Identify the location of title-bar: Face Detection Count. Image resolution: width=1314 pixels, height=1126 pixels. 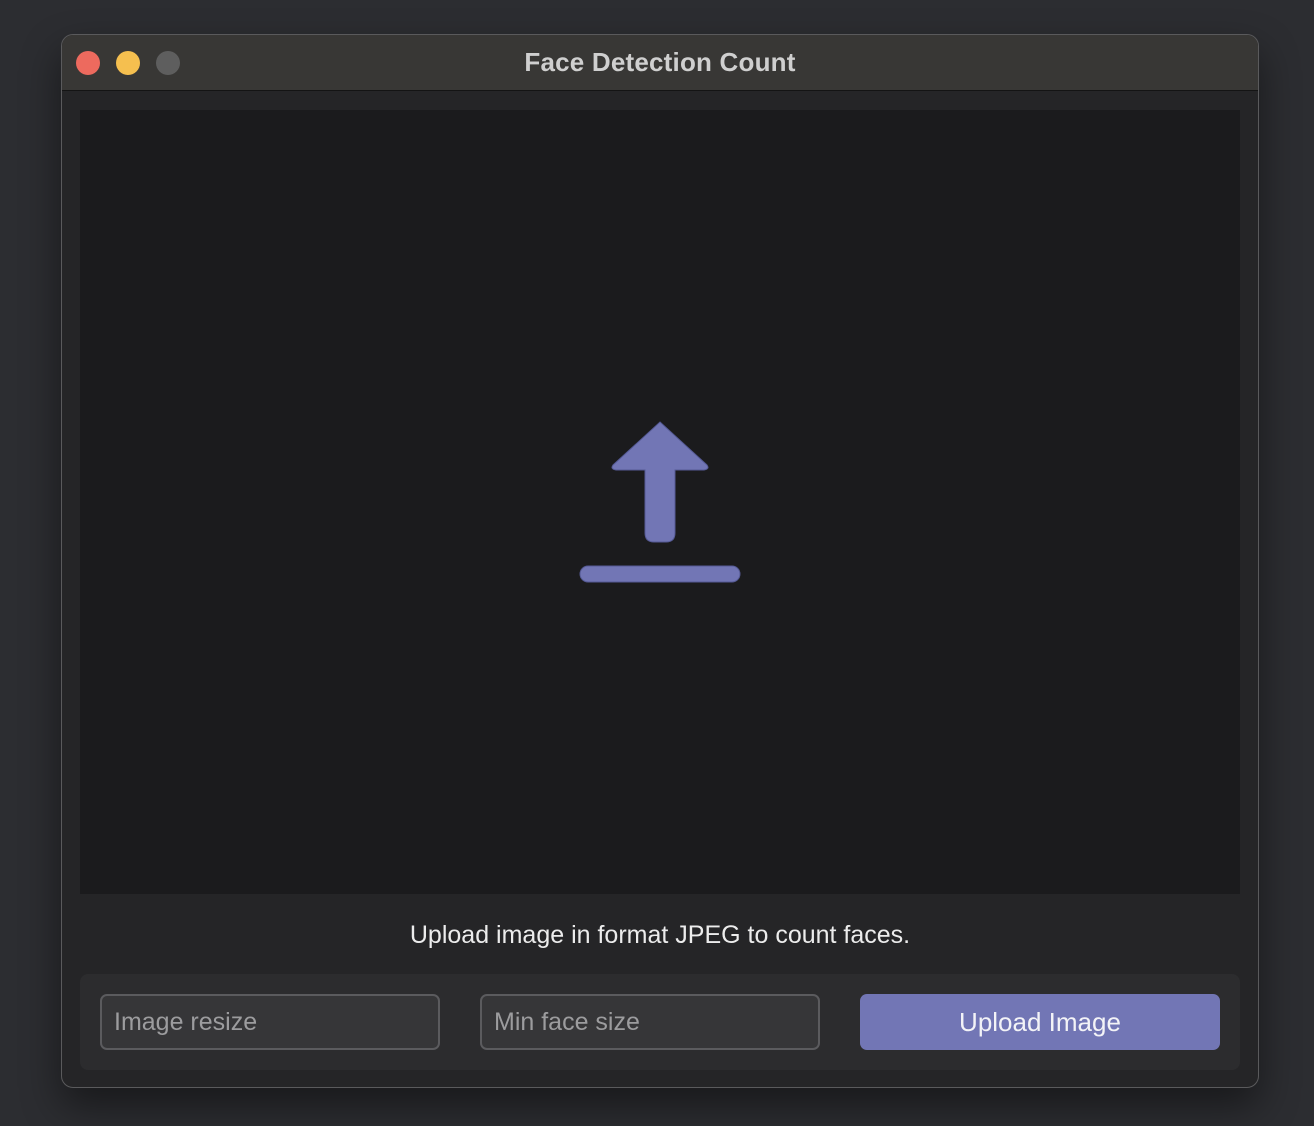
(660, 63).